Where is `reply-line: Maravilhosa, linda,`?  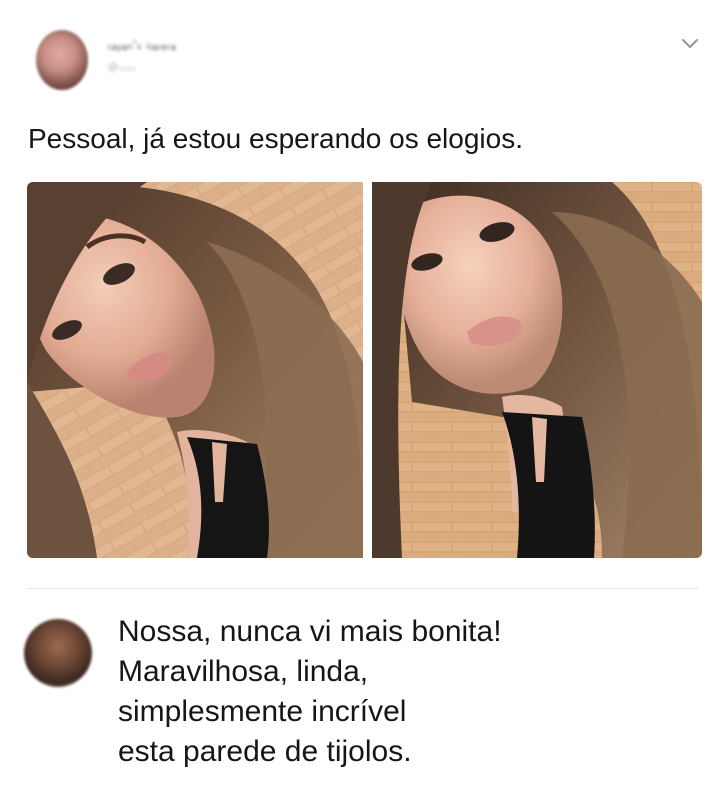
reply-line: Maravilhosa, linda, is located at coordinates (243, 671).